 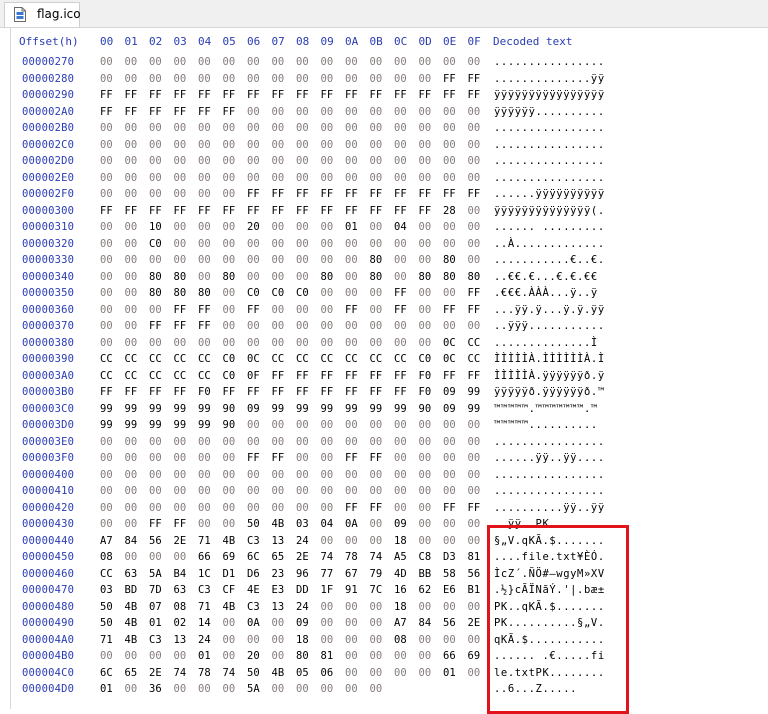 I want to click on byte-cell: 90, so click(x=232, y=425).